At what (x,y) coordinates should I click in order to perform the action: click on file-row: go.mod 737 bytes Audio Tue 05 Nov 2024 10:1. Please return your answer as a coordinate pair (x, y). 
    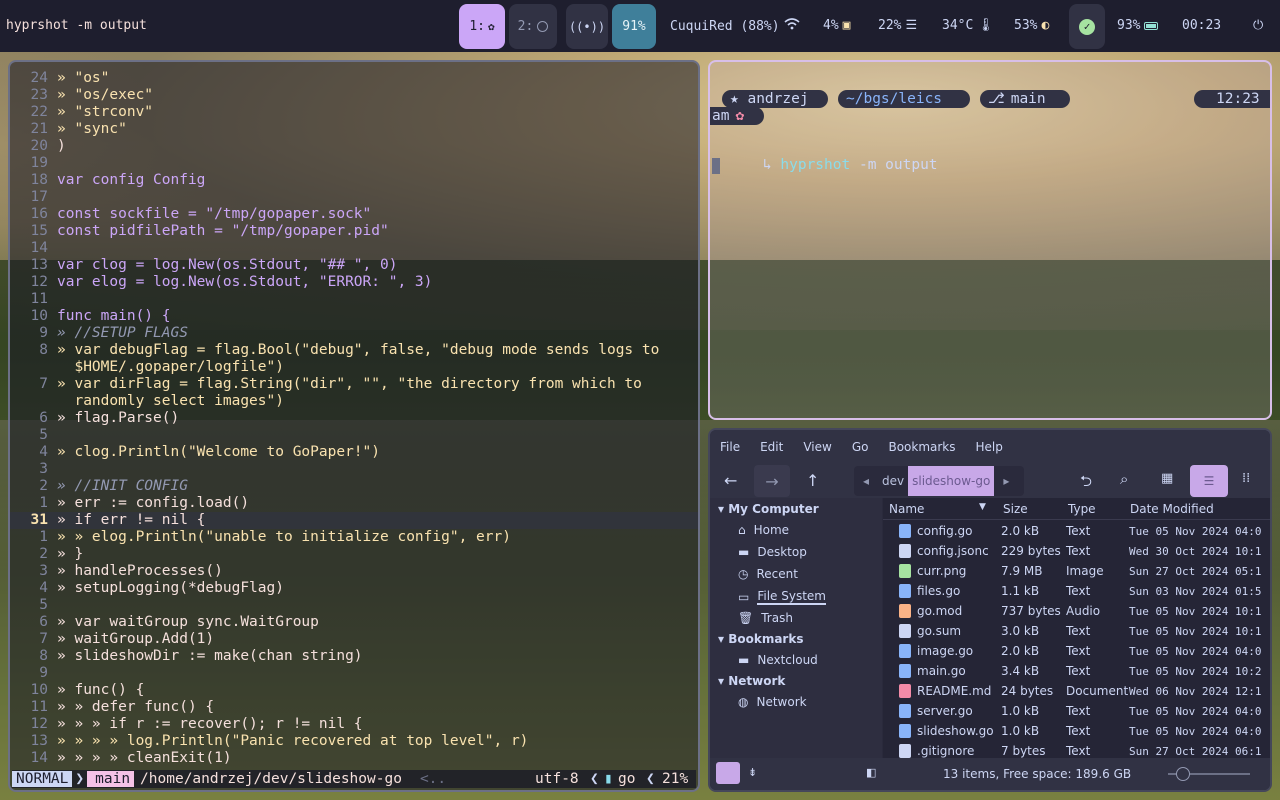
    Looking at the image, I should click on (1076, 611).